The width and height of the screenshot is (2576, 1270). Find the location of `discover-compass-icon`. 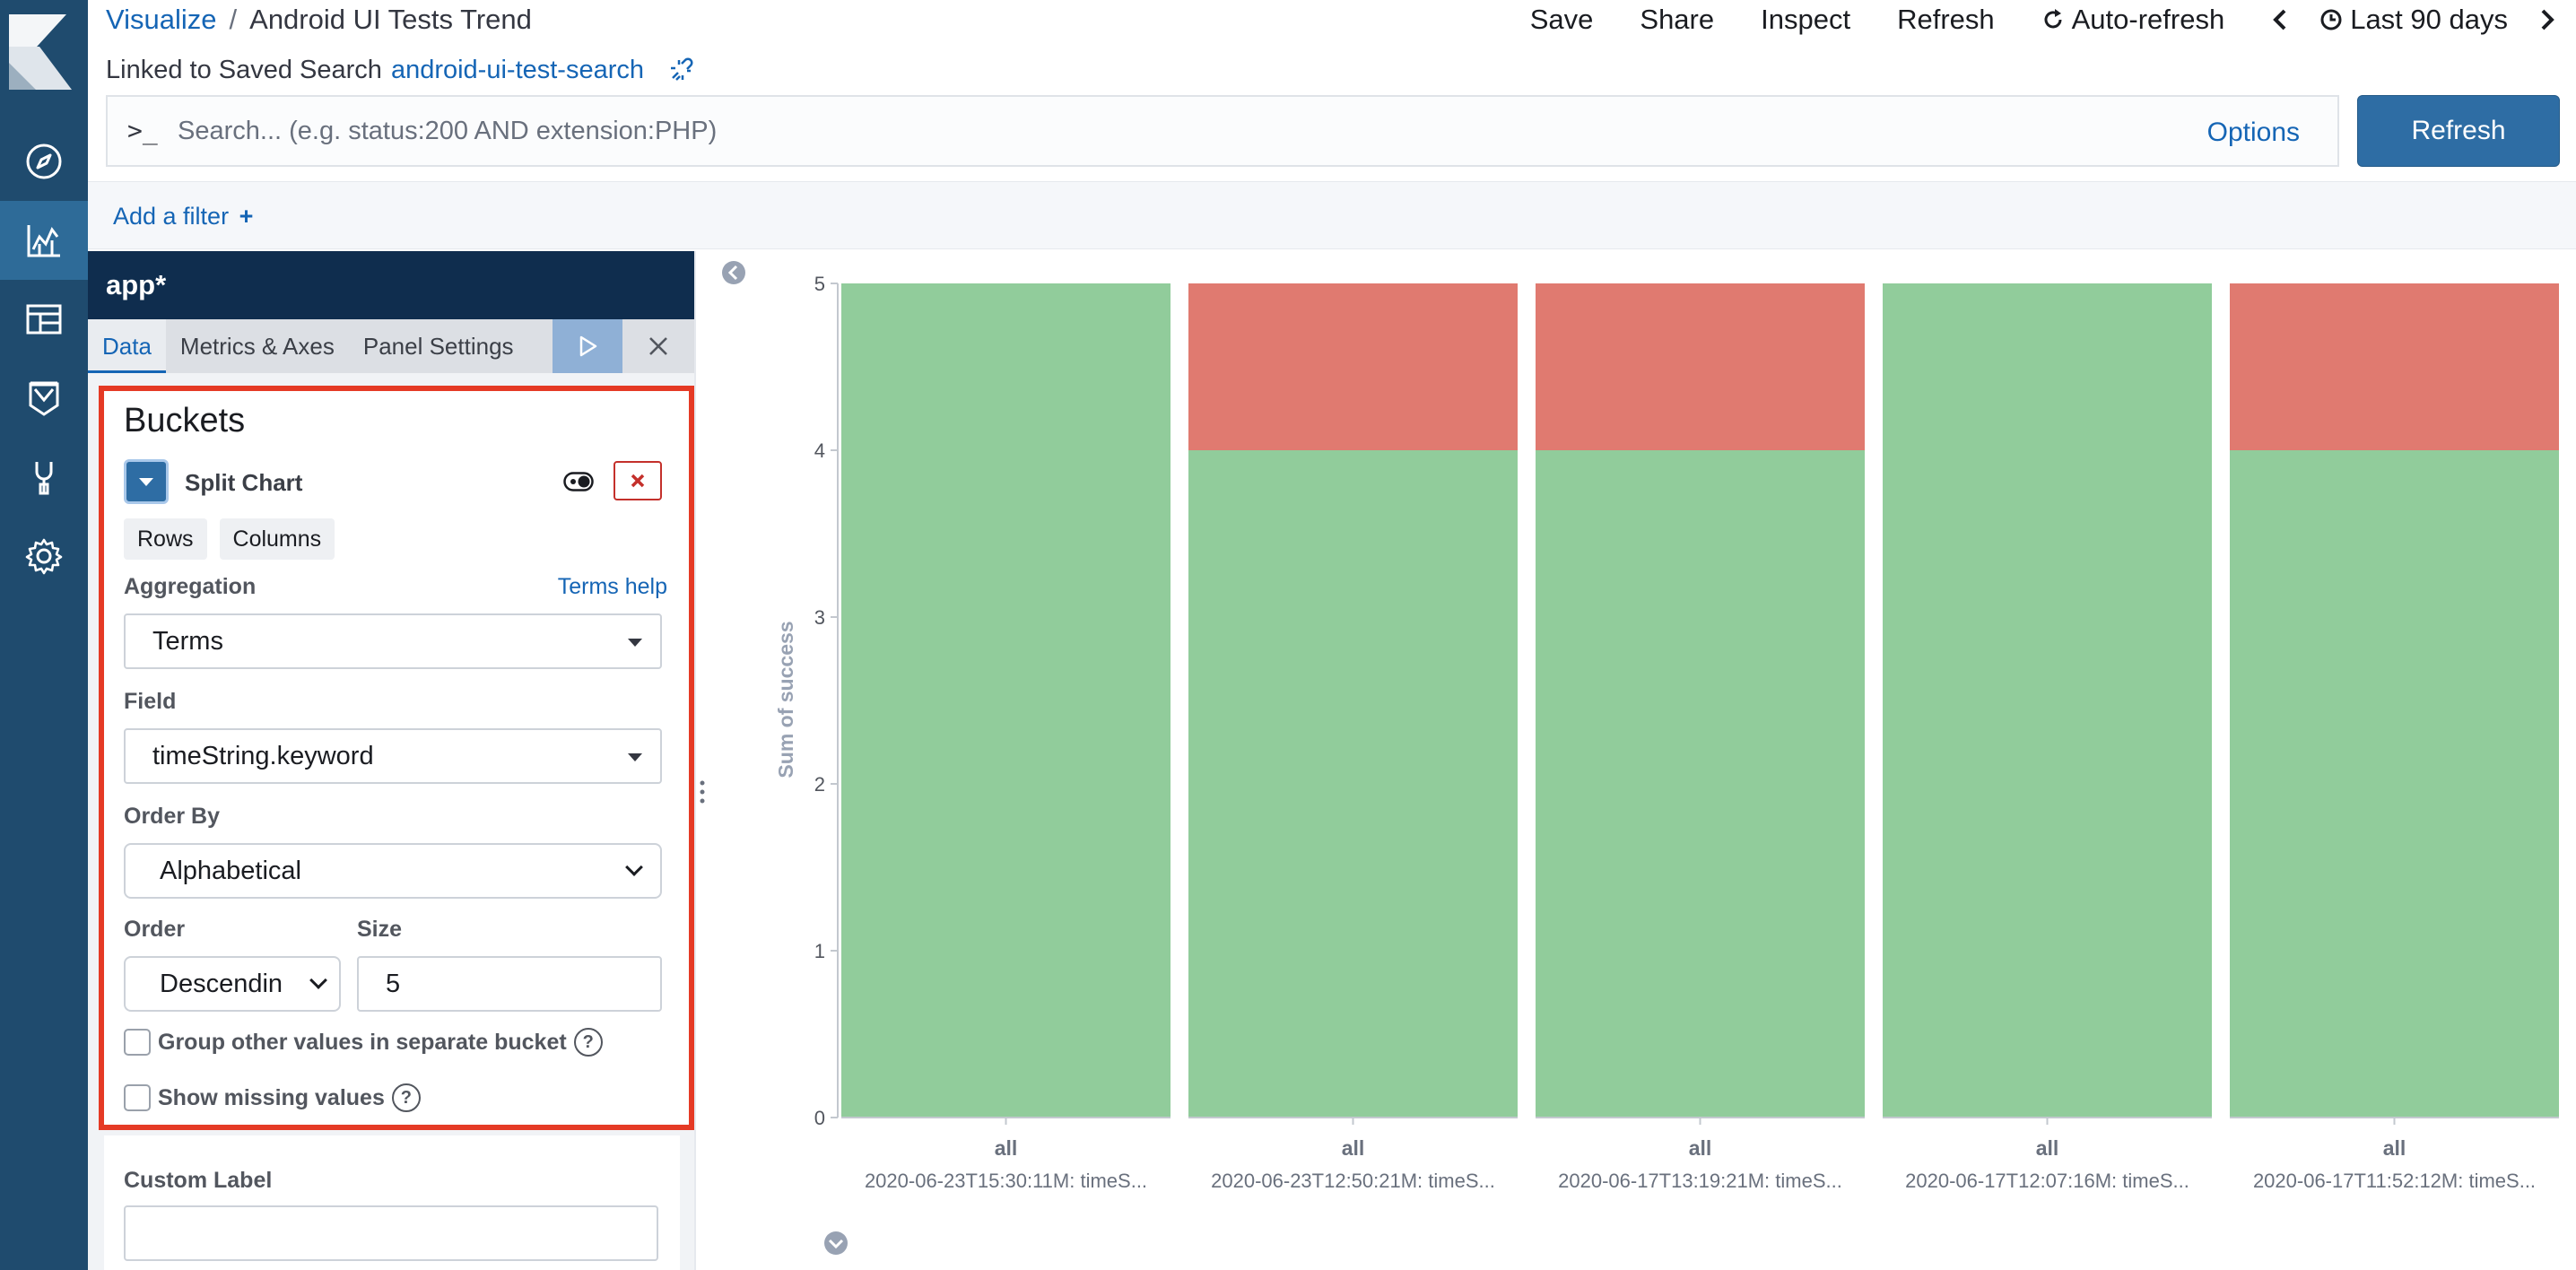

discover-compass-icon is located at coordinates (44, 161).